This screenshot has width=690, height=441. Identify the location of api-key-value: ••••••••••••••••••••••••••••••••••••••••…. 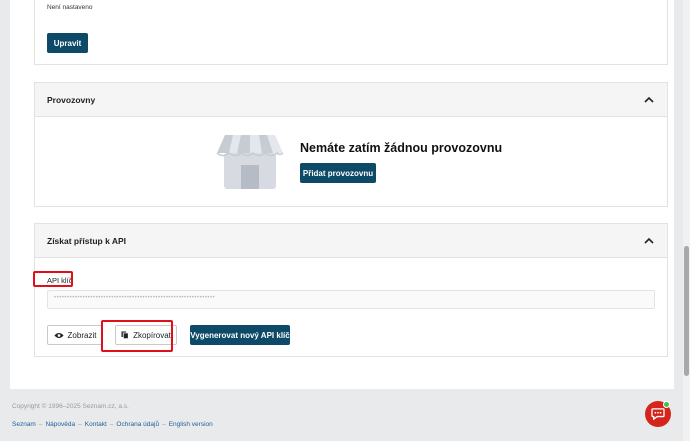
(135, 298).